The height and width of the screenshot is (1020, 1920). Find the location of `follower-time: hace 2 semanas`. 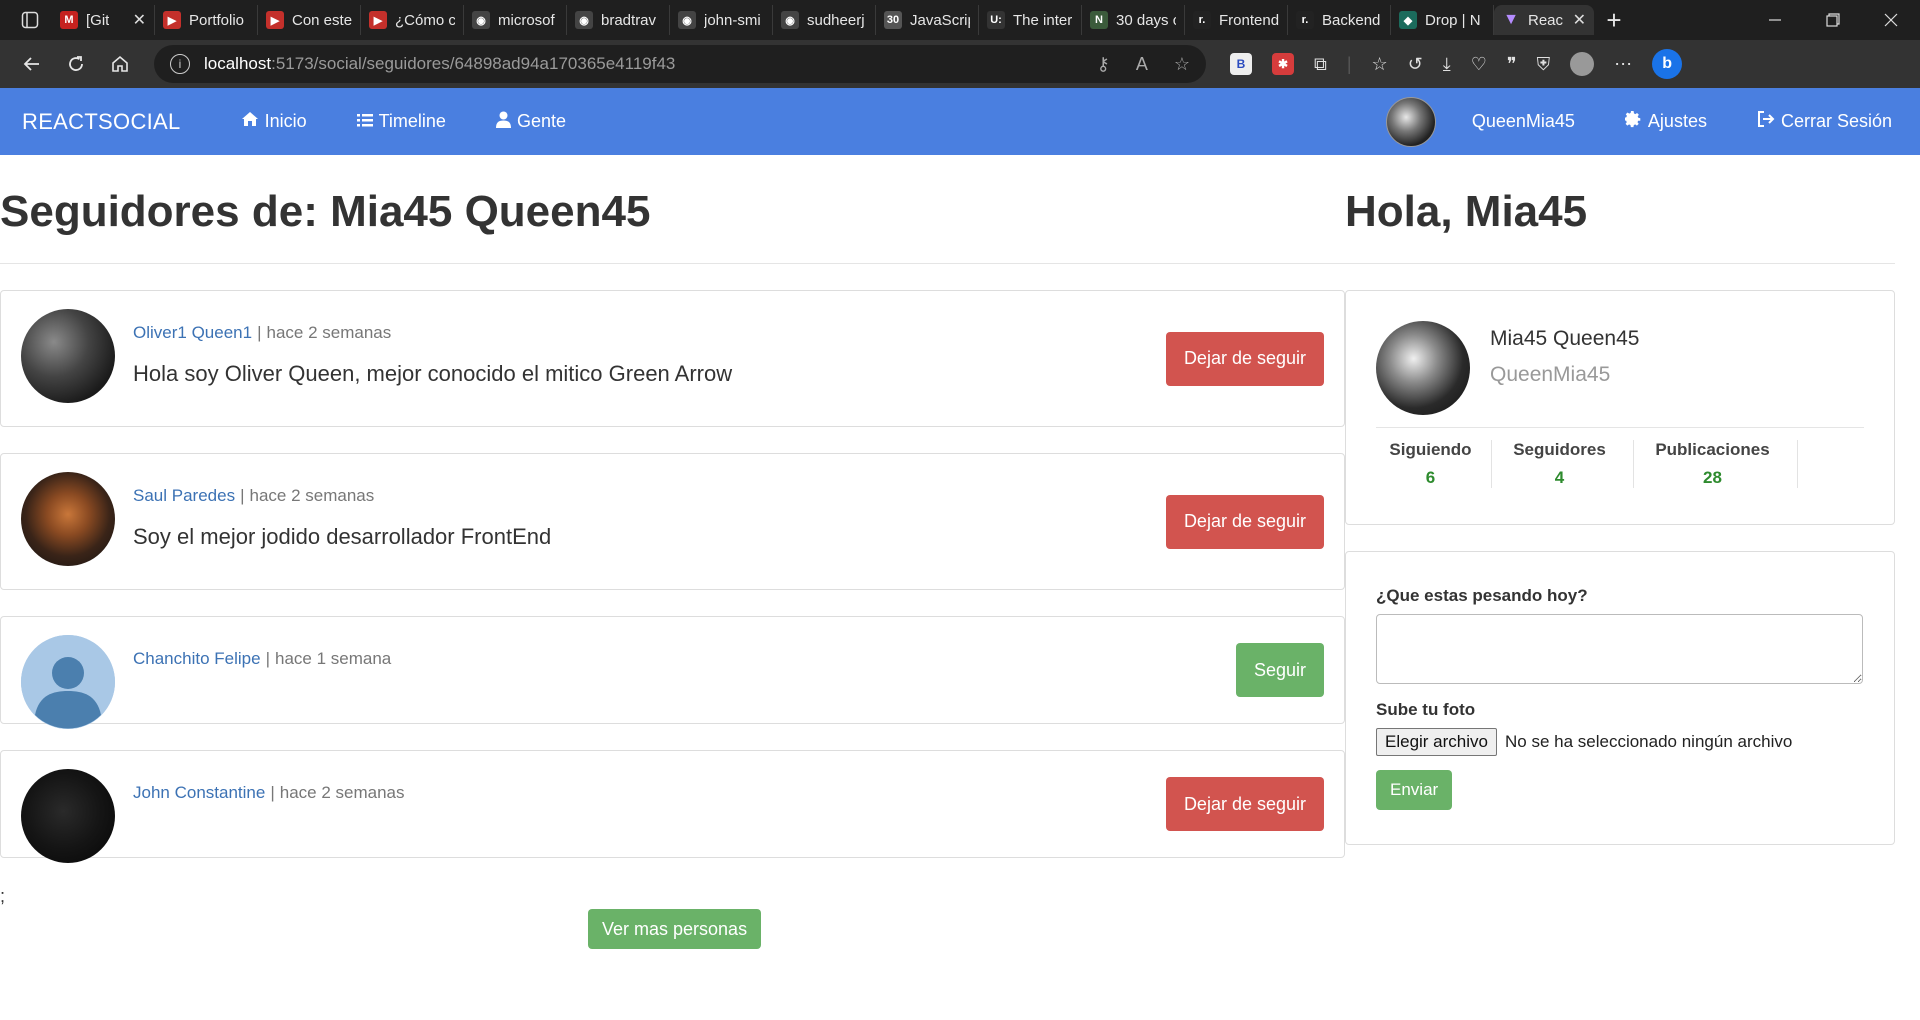

follower-time: hace 2 semanas is located at coordinates (329, 332).